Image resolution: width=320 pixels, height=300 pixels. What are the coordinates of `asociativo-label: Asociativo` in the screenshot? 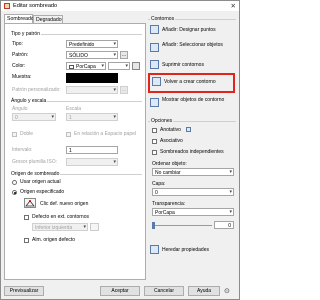 It's located at (171, 141).